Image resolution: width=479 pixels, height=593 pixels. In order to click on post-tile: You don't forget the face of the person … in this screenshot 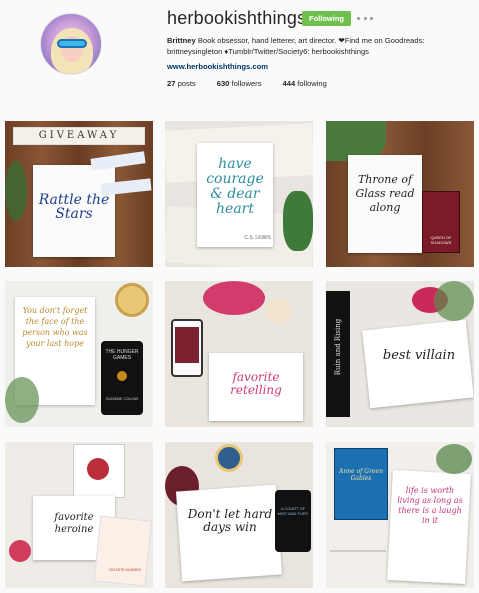, I will do `click(79, 354)`.